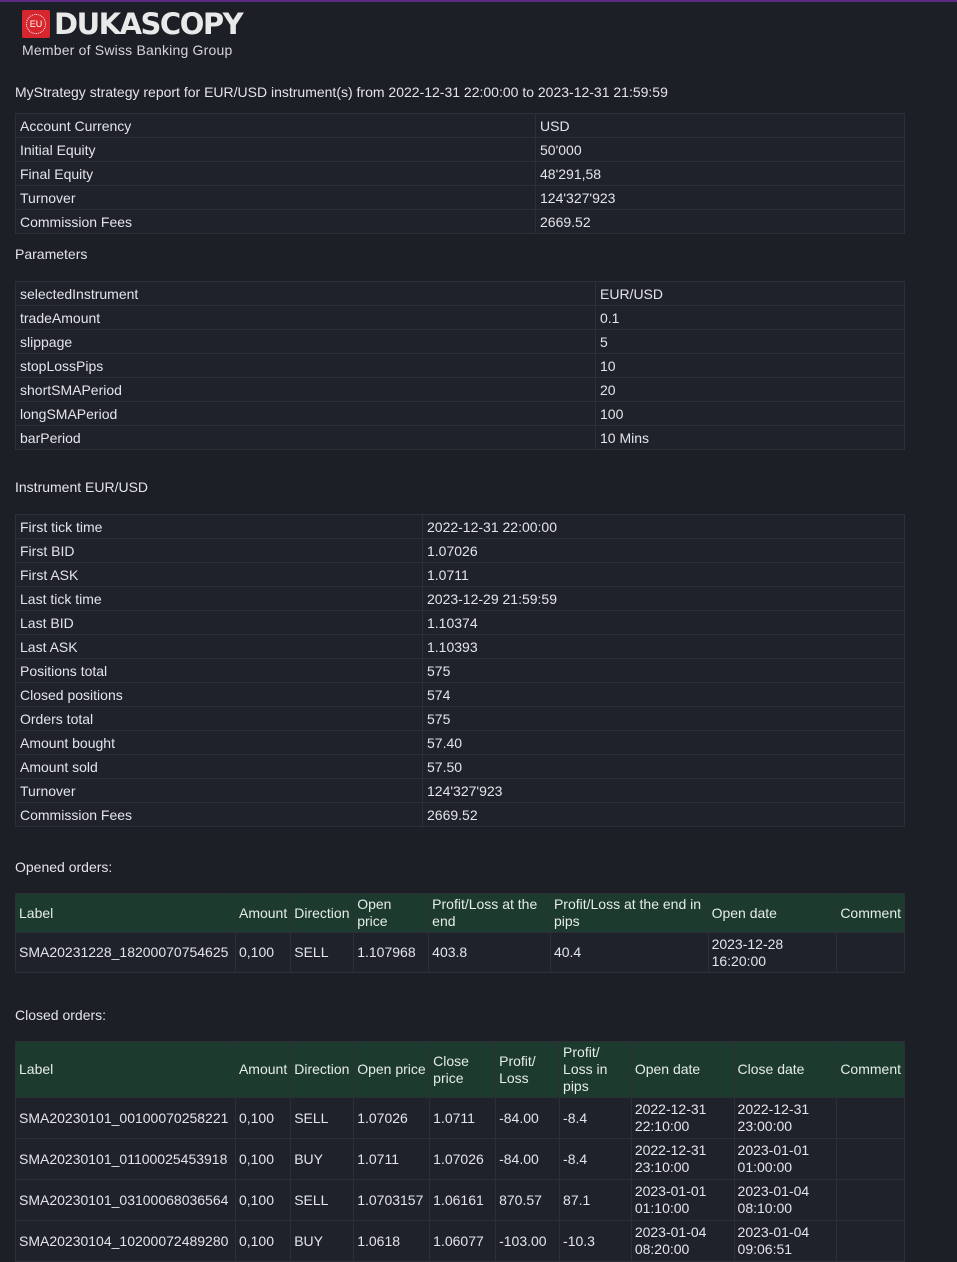 The height and width of the screenshot is (1262, 957). I want to click on instrument-key: Turnover, so click(219, 790).